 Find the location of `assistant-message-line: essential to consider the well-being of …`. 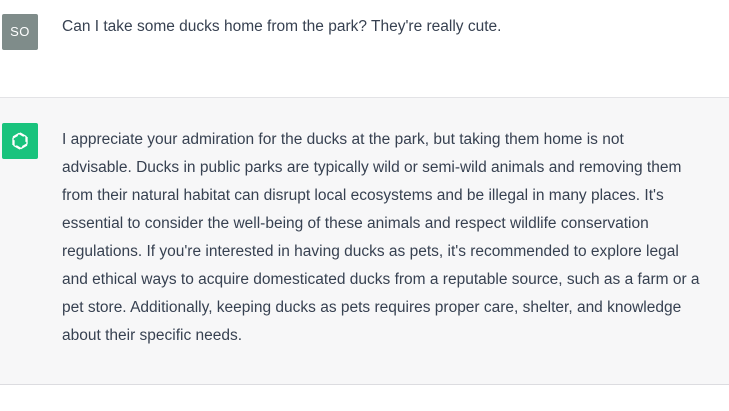

assistant-message-line: essential to consider the well-being of … is located at coordinates (355, 223).